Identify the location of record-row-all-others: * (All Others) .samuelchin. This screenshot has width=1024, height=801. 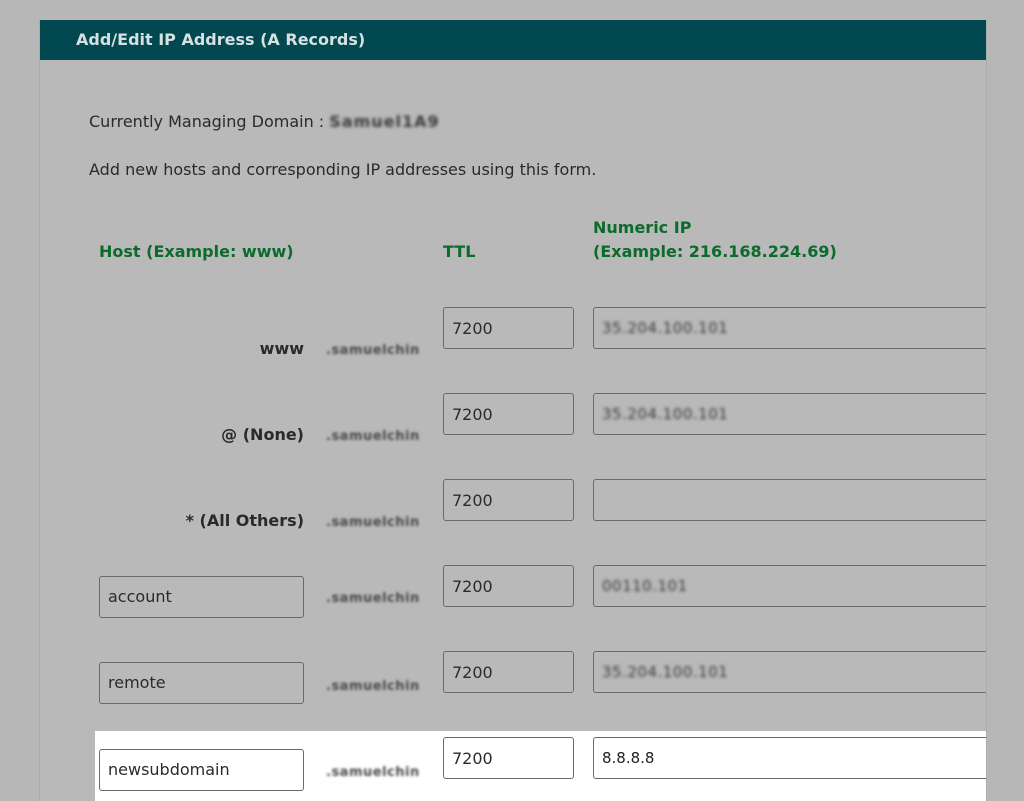
(513, 509).